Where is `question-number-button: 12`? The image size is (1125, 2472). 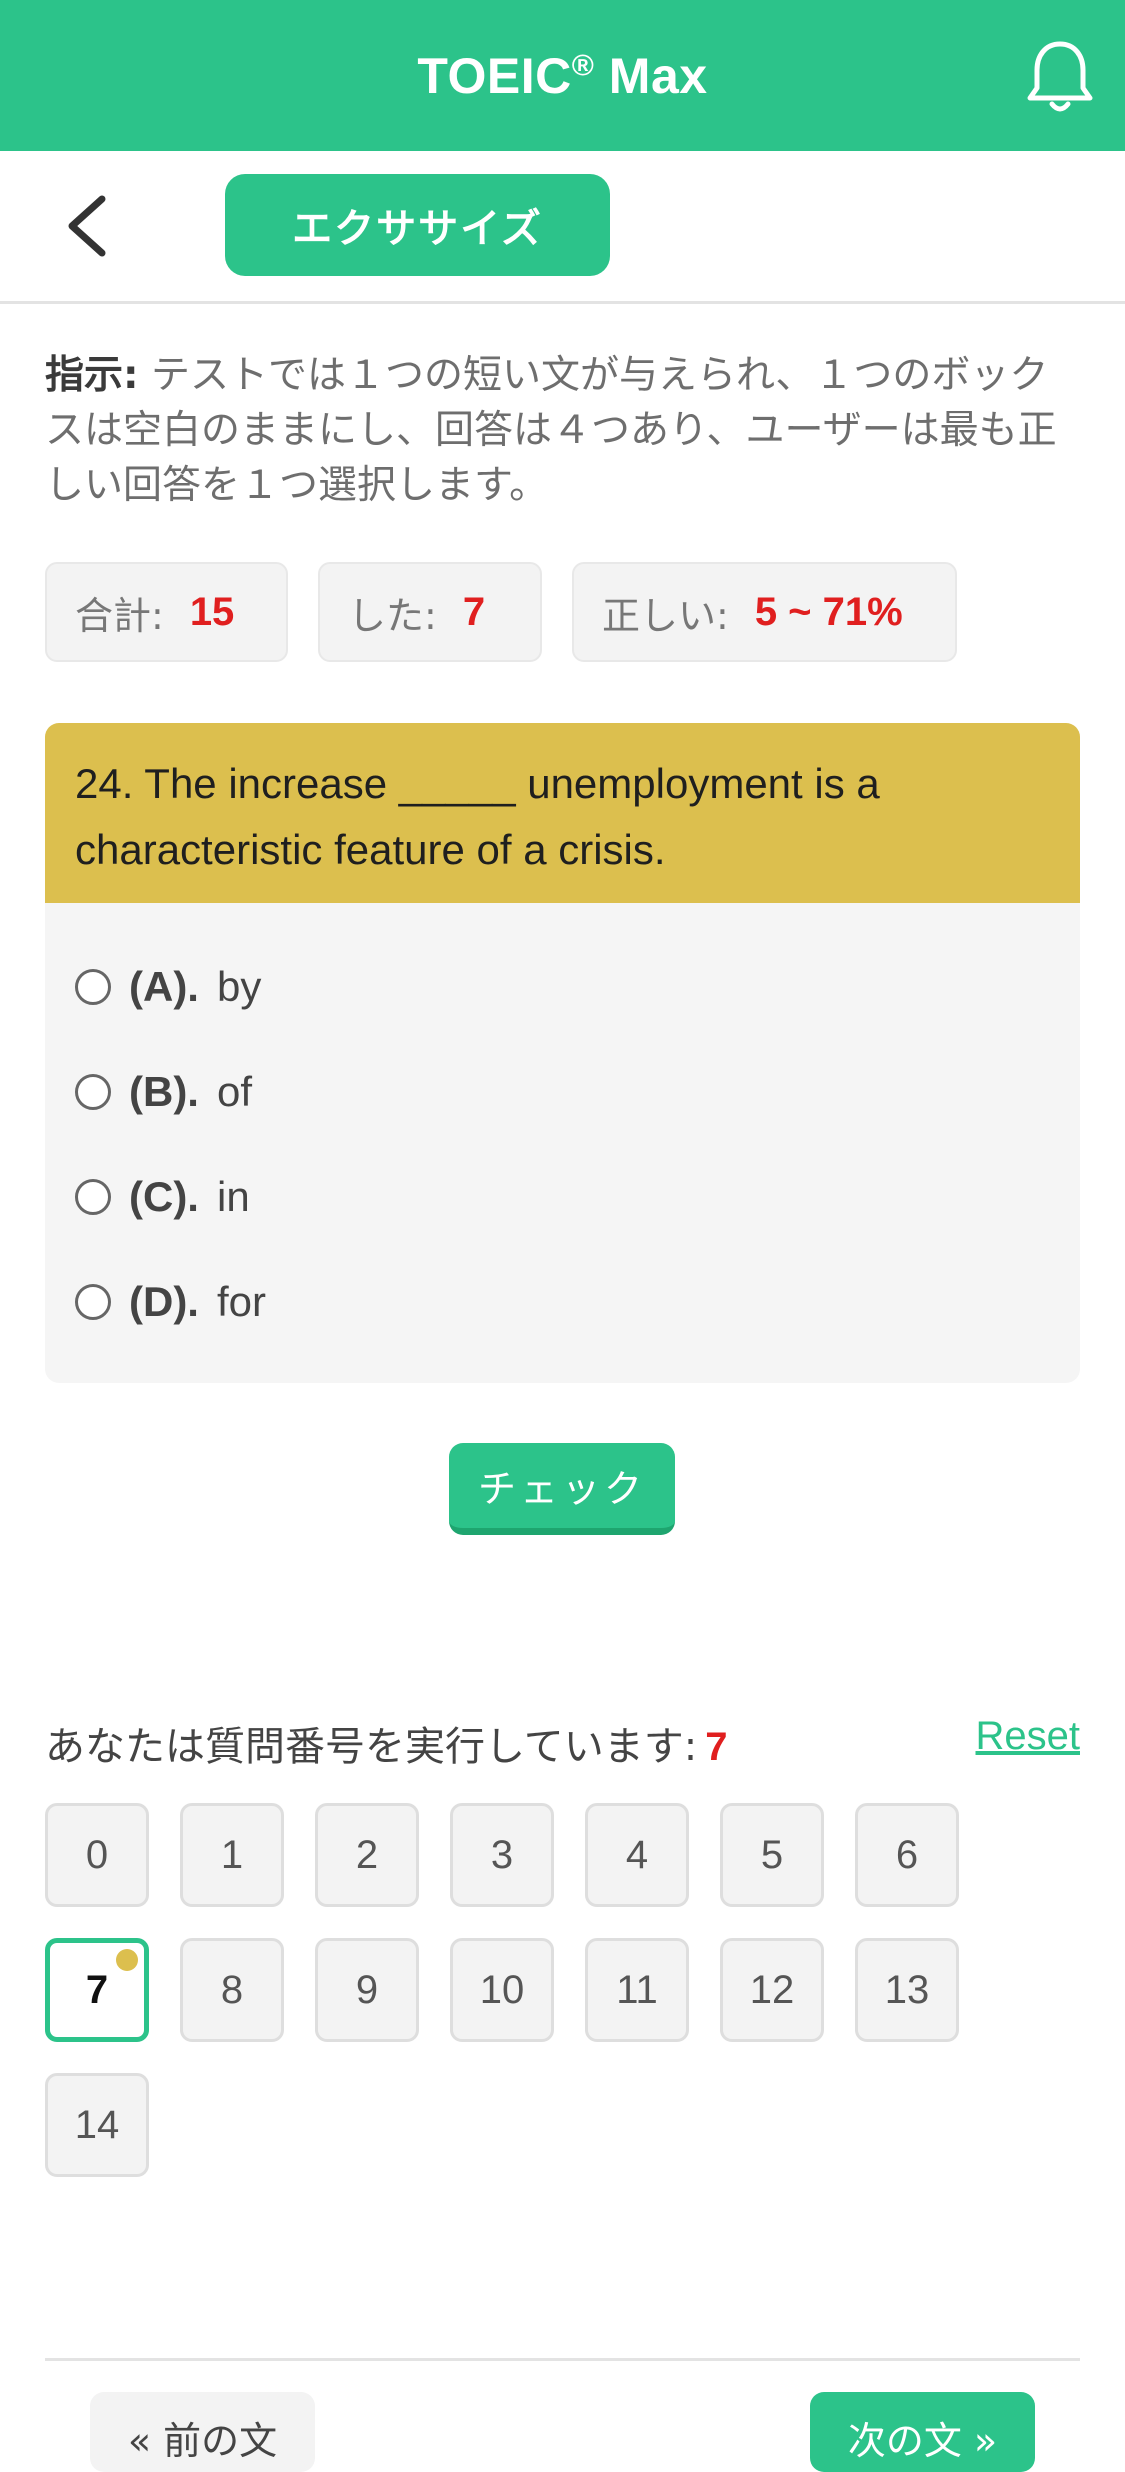 question-number-button: 12 is located at coordinates (772, 1990).